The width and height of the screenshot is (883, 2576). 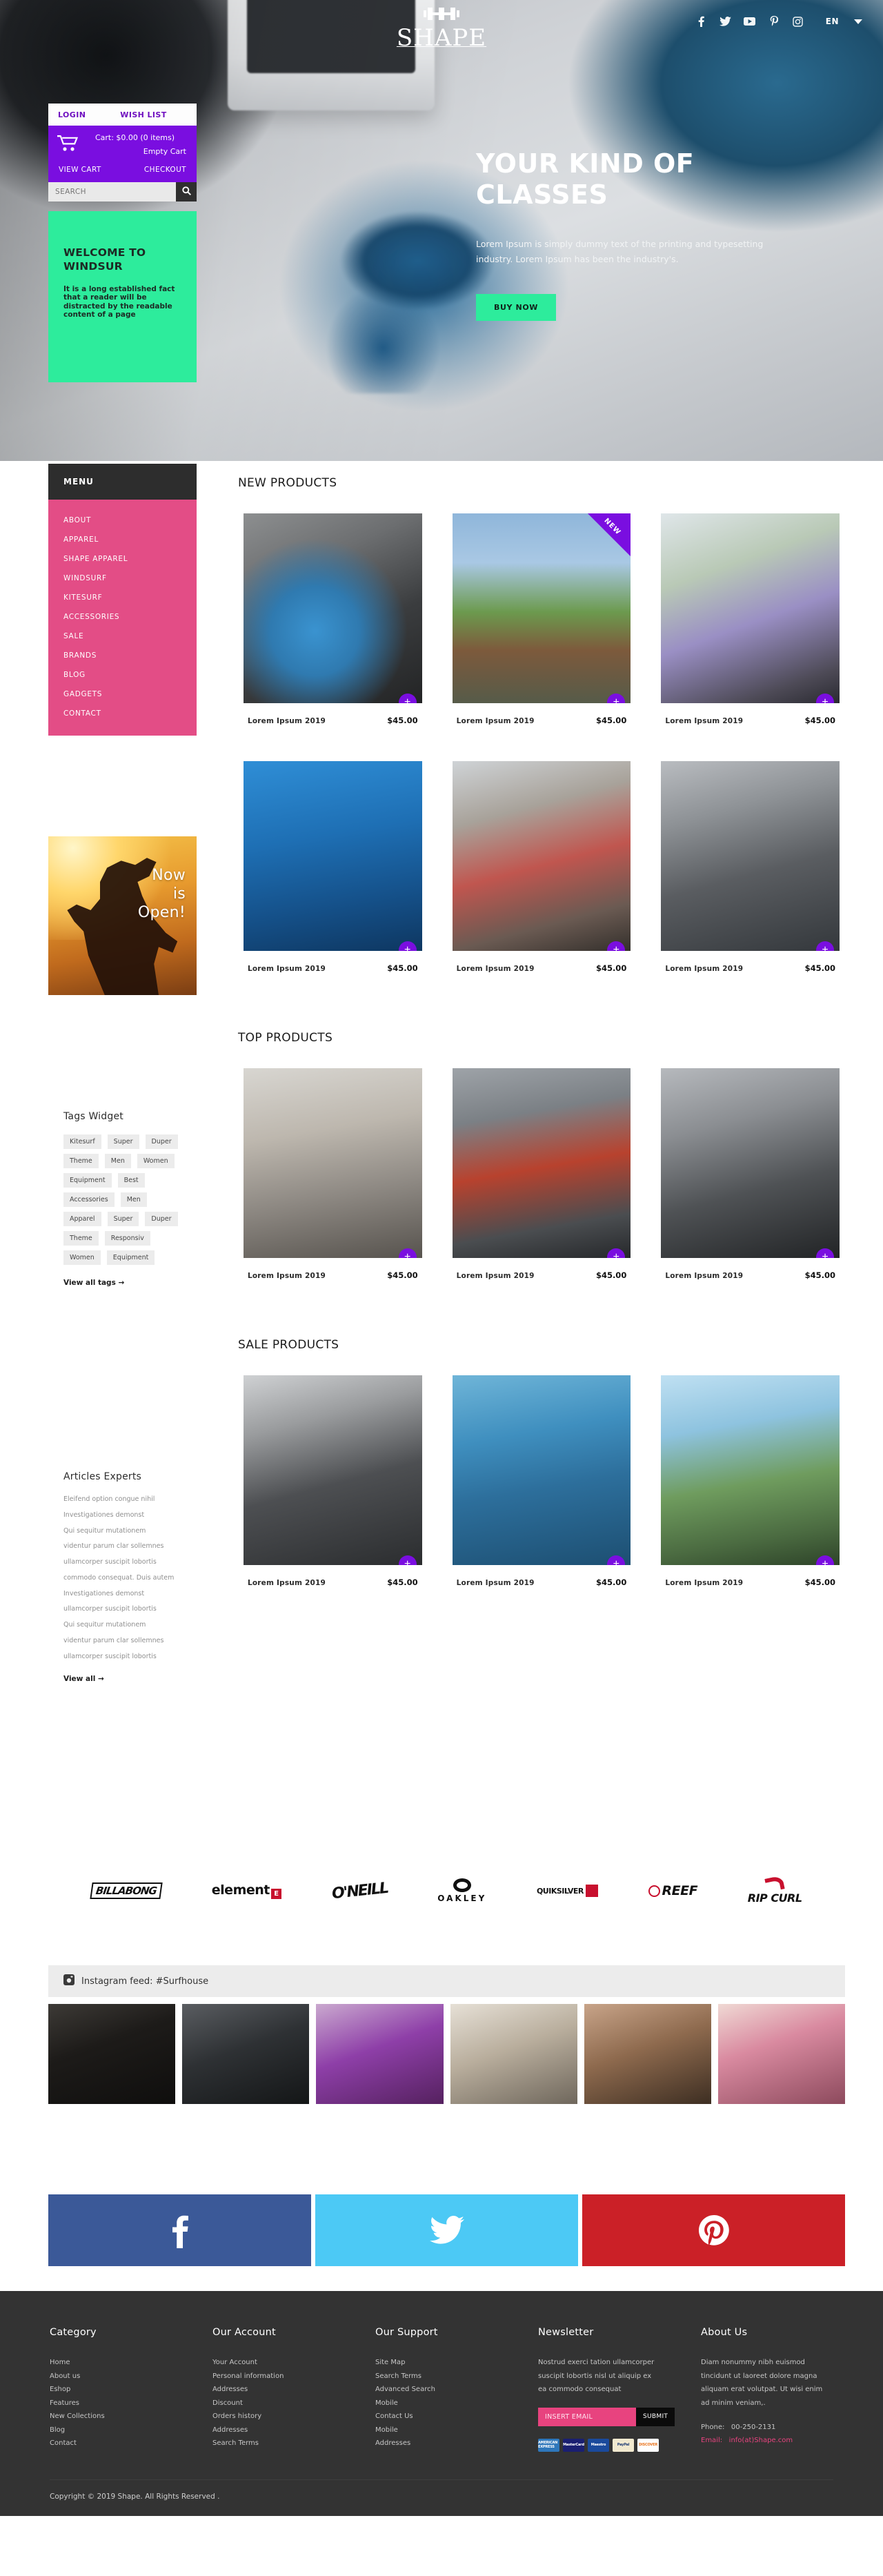 I want to click on menu-item-brands: BRANDS, so click(x=122, y=655).